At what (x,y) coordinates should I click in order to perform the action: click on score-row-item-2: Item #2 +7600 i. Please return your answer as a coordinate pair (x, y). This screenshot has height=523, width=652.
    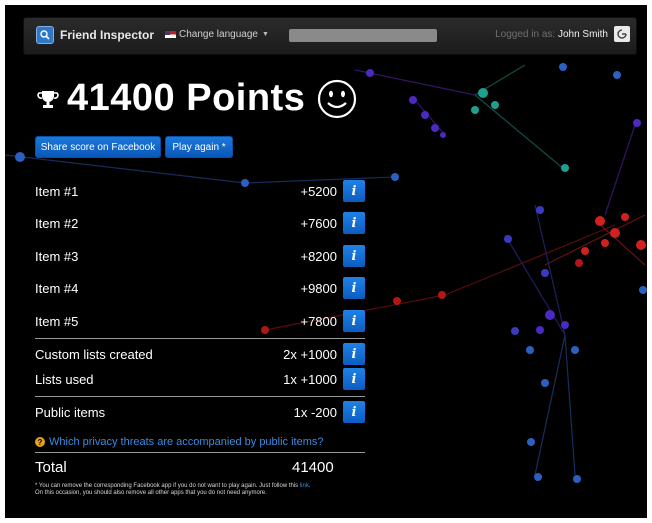
    Looking at the image, I should click on (200, 223).